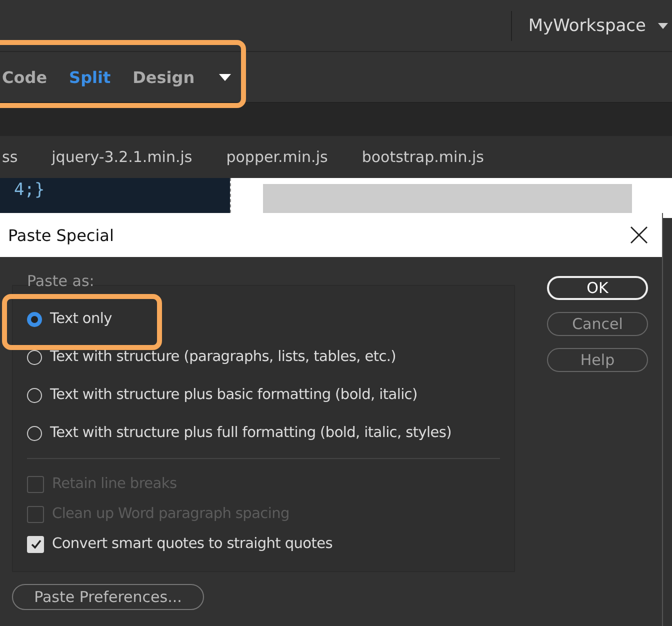 Image resolution: width=672 pixels, height=626 pixels. I want to click on radio-option: Text with structure (paragraphs, lists, tables, etc.), so click(270, 357).